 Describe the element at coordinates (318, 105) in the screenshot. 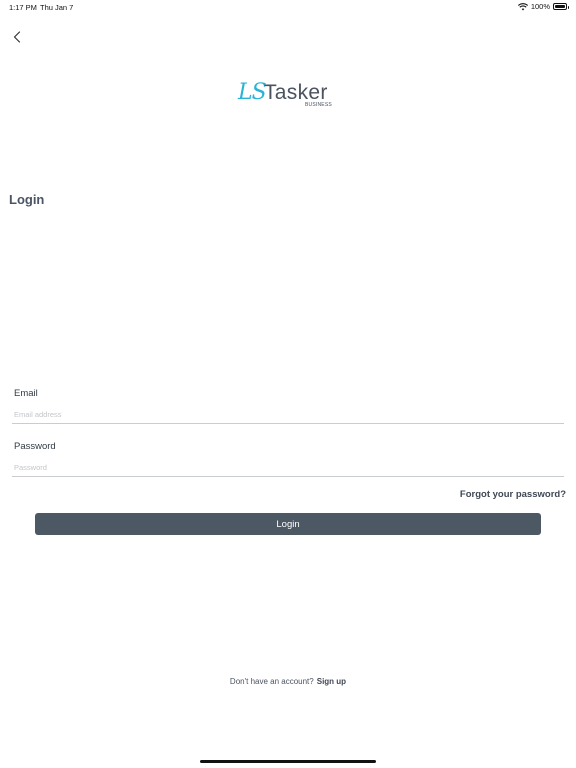

I see `logo-subtitle: BUSINESS` at that location.